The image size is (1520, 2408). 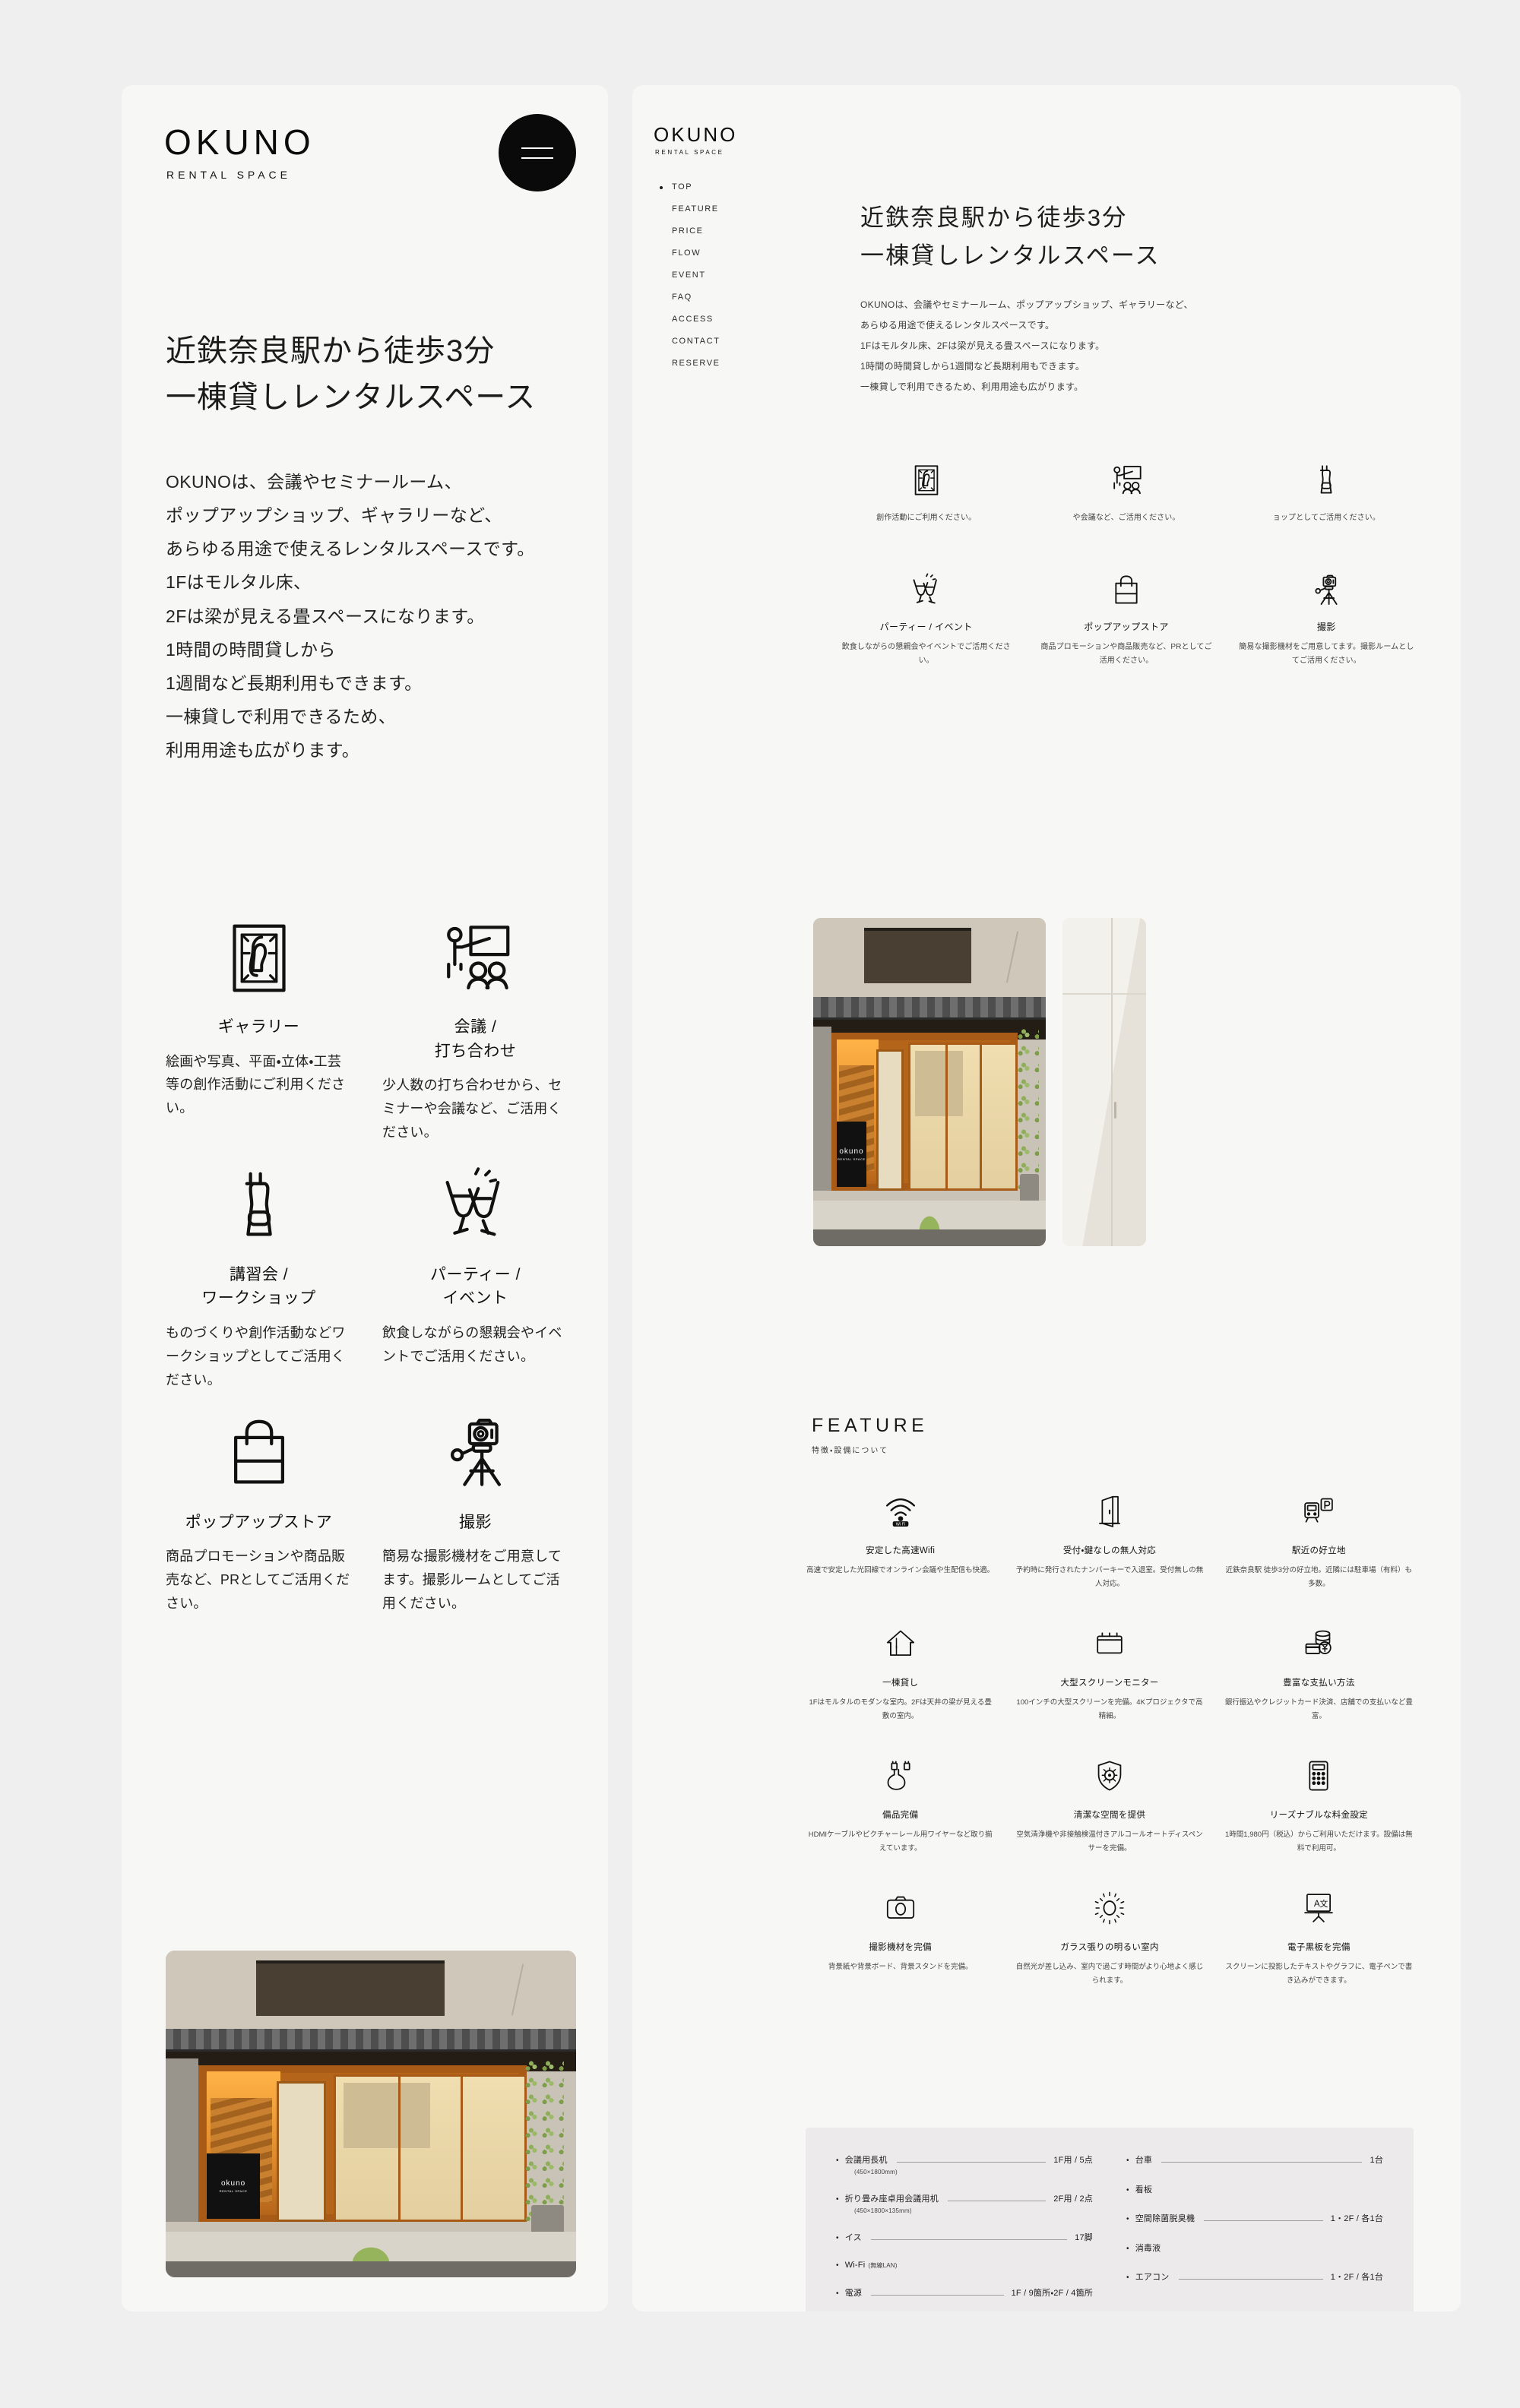 I want to click on lead-line: OKUNOは、会議やセミナールーム、ポップアップショップ、ギャラリーなど、, so click(x=1027, y=305).